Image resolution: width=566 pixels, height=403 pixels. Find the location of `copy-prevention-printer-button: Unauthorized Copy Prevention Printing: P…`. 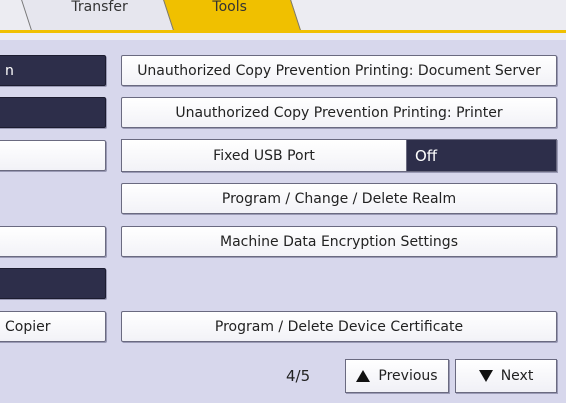

copy-prevention-printer-button: Unauthorized Copy Prevention Printing: P… is located at coordinates (339, 112).